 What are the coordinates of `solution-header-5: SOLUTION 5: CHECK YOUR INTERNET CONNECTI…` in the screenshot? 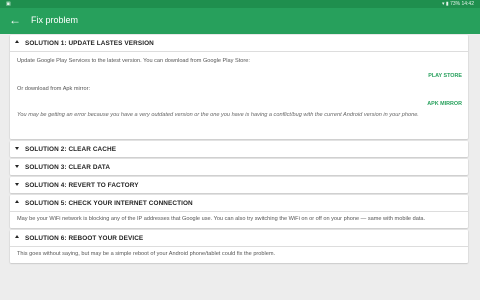 It's located at (239, 203).